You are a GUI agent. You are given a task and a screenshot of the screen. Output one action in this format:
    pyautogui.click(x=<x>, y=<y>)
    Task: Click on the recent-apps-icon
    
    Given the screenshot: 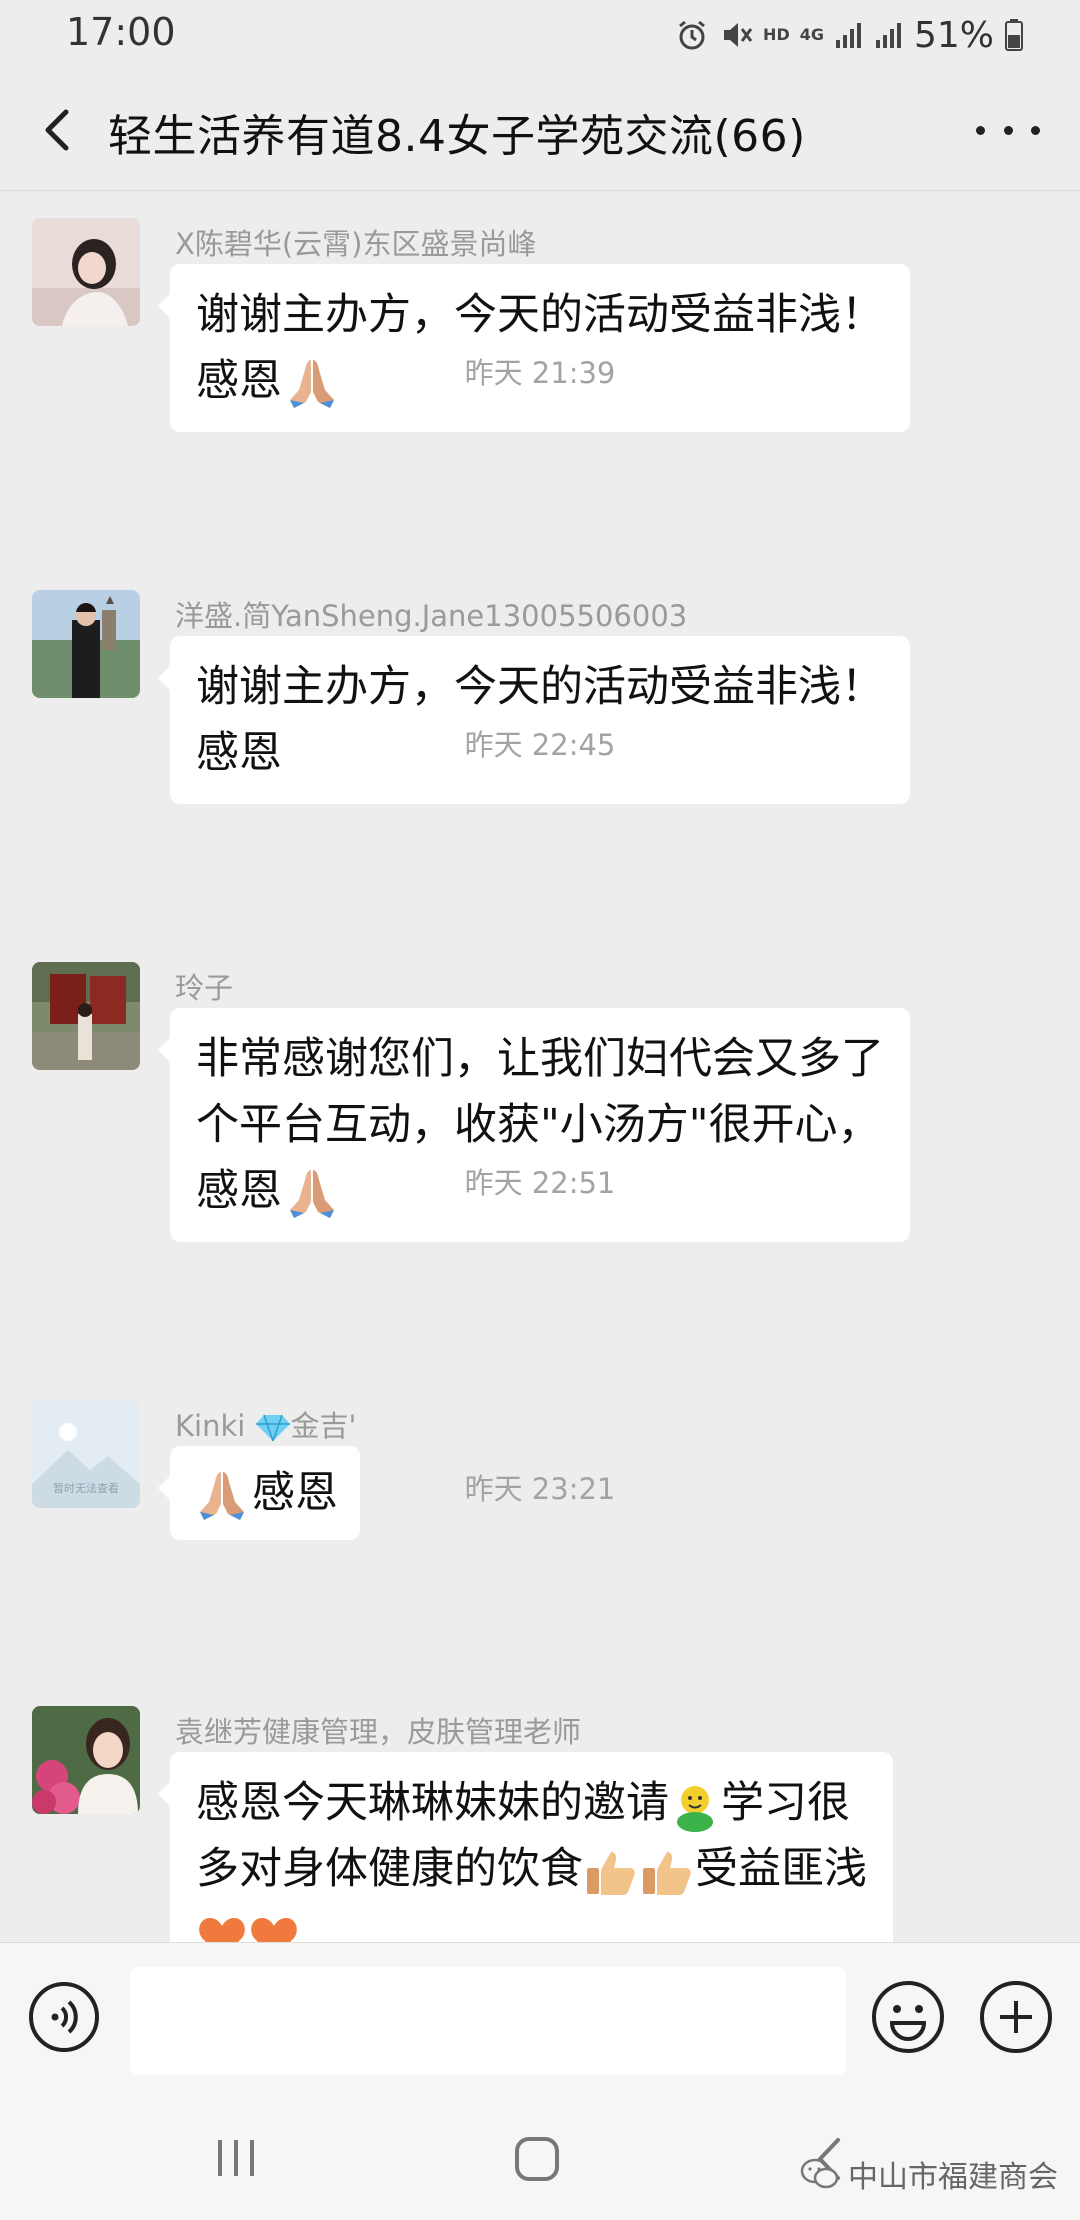 What is the action you would take?
    pyautogui.click(x=236, y=2158)
    